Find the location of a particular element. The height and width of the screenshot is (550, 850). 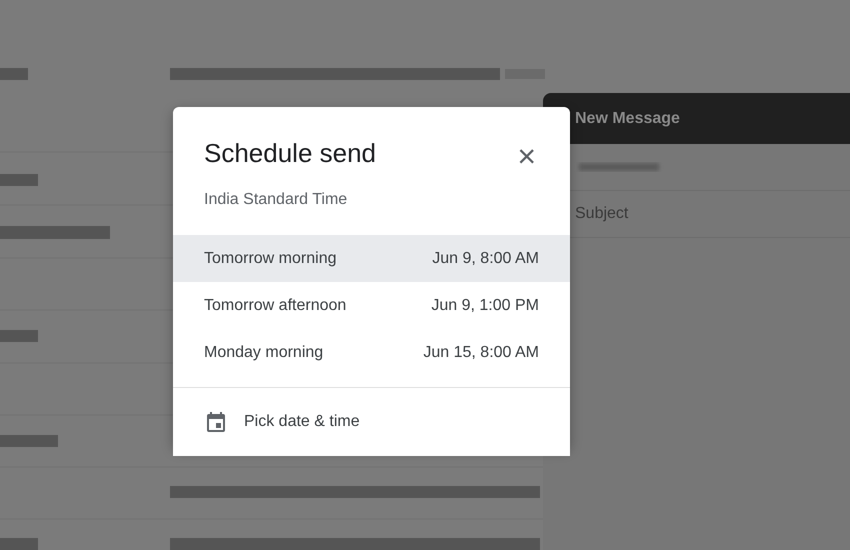

pick-date-time-button: Pick date & time is located at coordinates (371, 422).